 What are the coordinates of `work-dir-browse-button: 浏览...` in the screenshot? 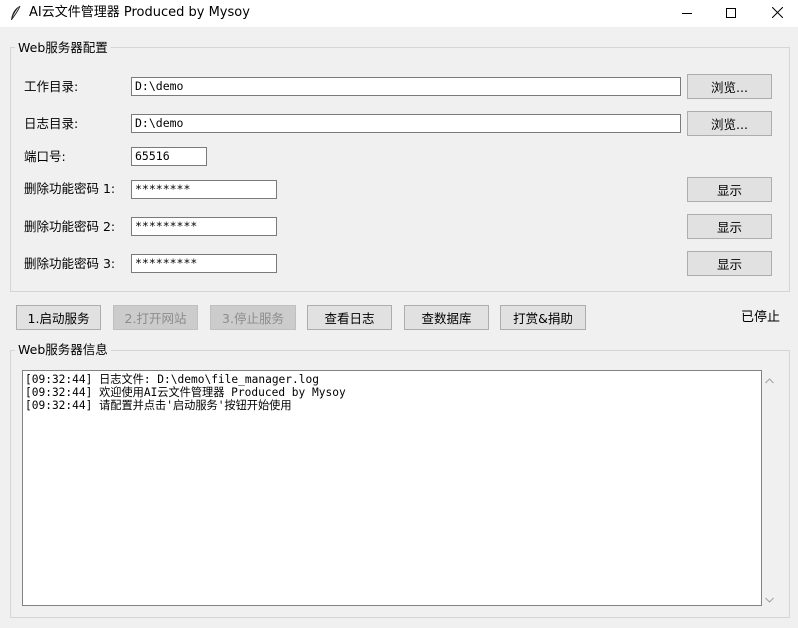 It's located at (729, 86).